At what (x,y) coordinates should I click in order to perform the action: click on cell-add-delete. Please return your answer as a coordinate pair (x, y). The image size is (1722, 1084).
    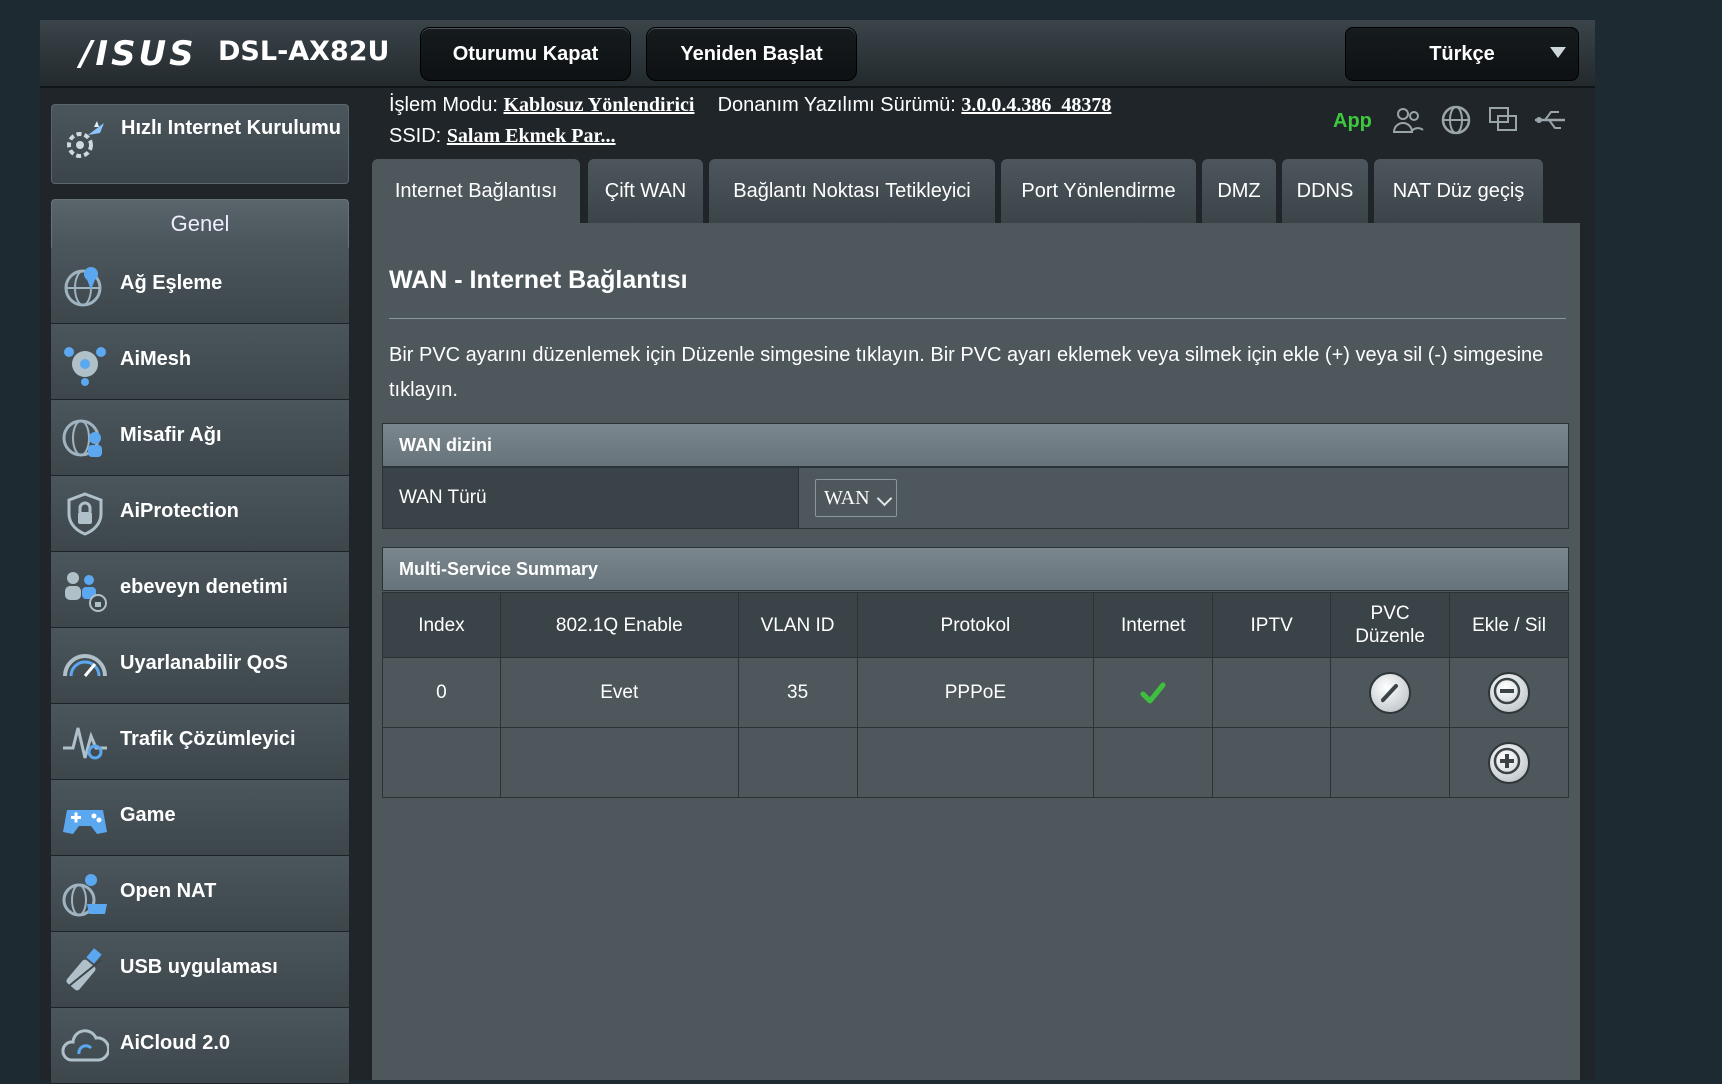
    Looking at the image, I should click on (1509, 692).